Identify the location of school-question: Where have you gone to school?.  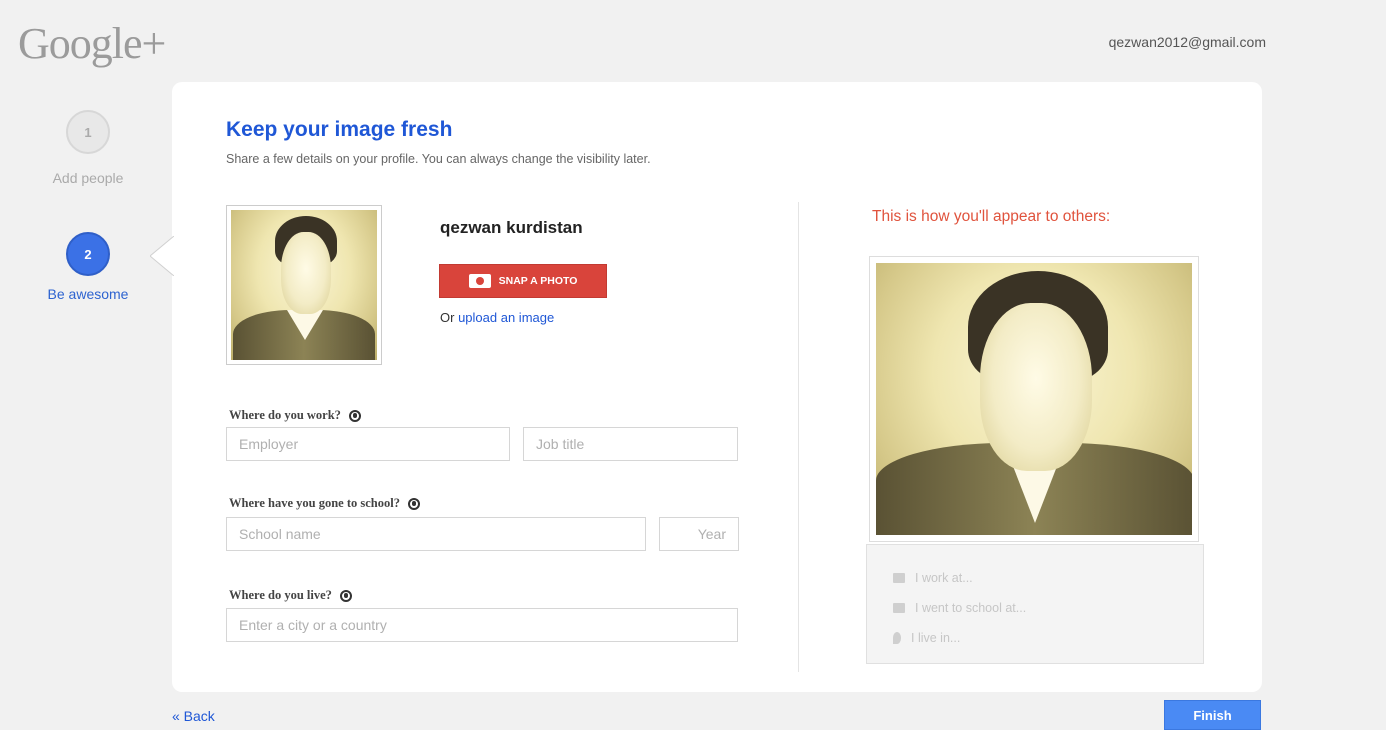
(324, 503).